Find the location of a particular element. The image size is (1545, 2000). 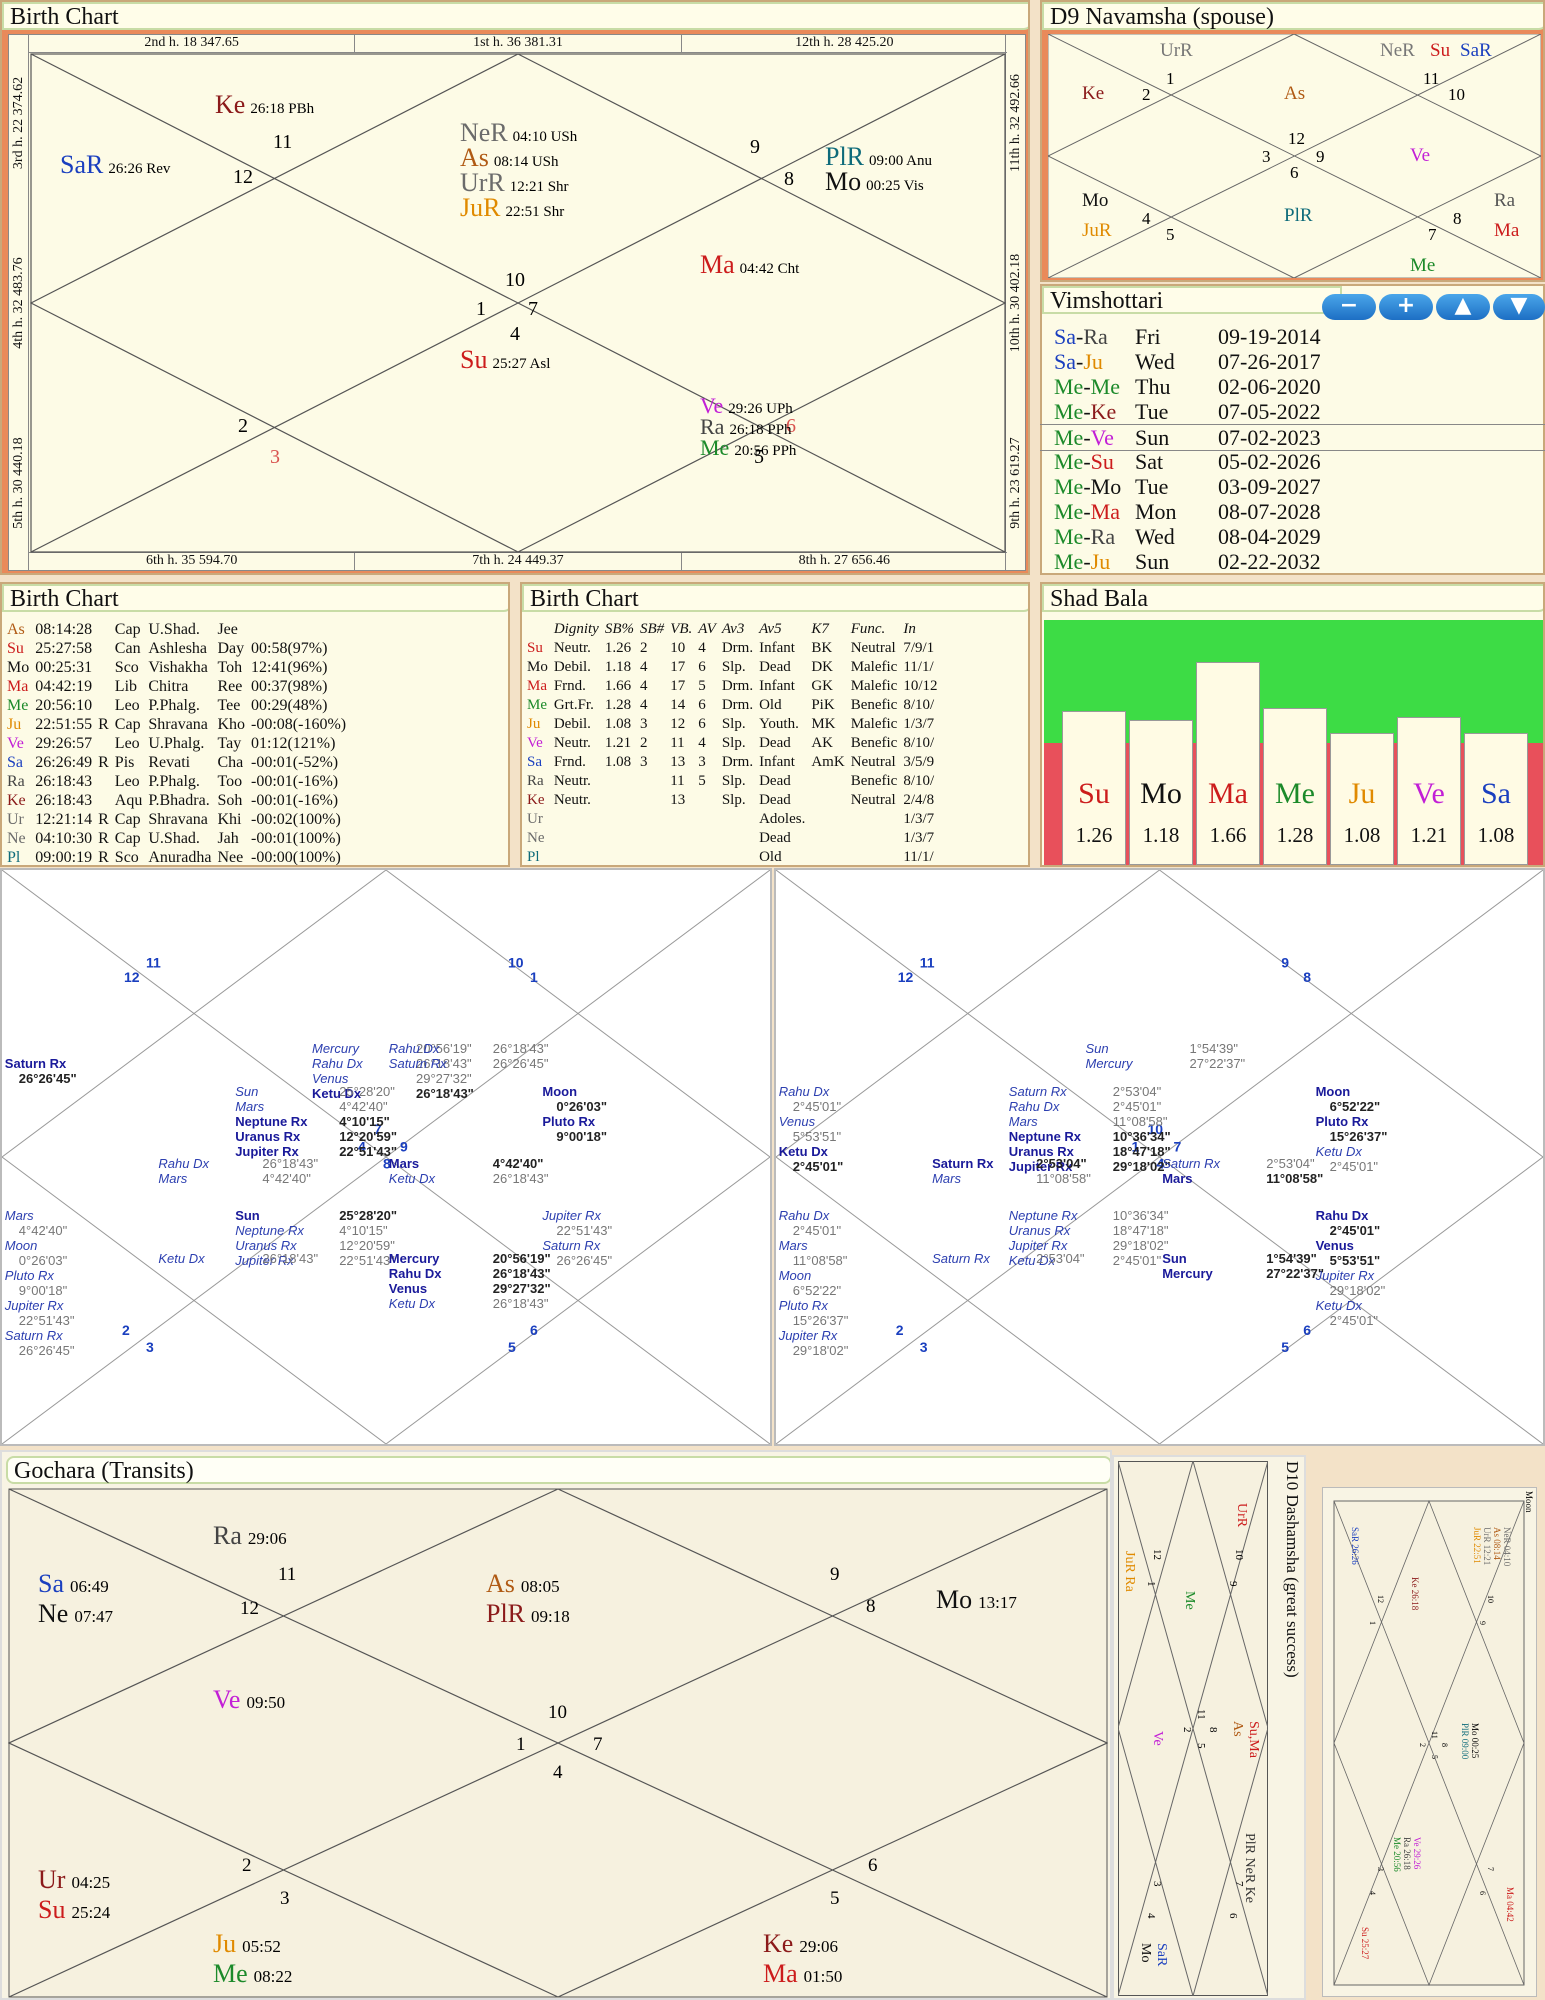

mini-sign: 6 is located at coordinates (1482, 1893).